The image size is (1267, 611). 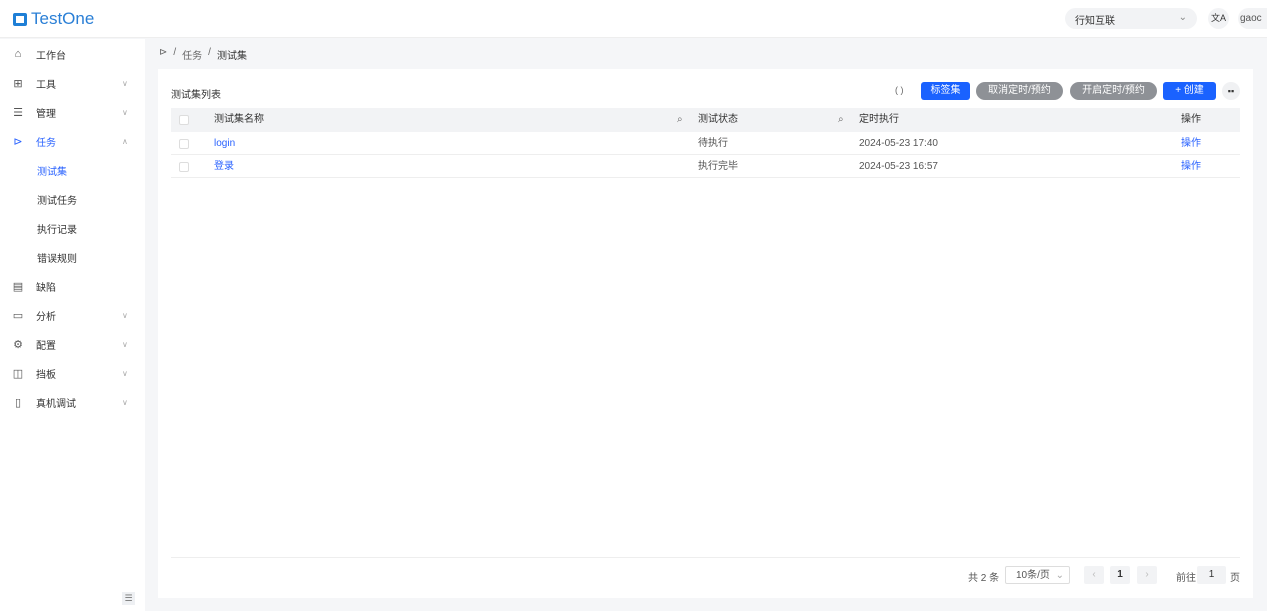 What do you see at coordinates (1189, 91) in the screenshot?
I see `create-button: + 创建` at bounding box center [1189, 91].